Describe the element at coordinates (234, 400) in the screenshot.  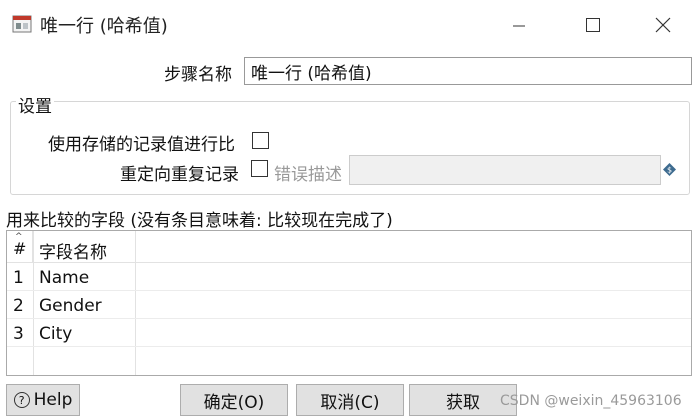
I see `ok-button: 确定(O)` at that location.